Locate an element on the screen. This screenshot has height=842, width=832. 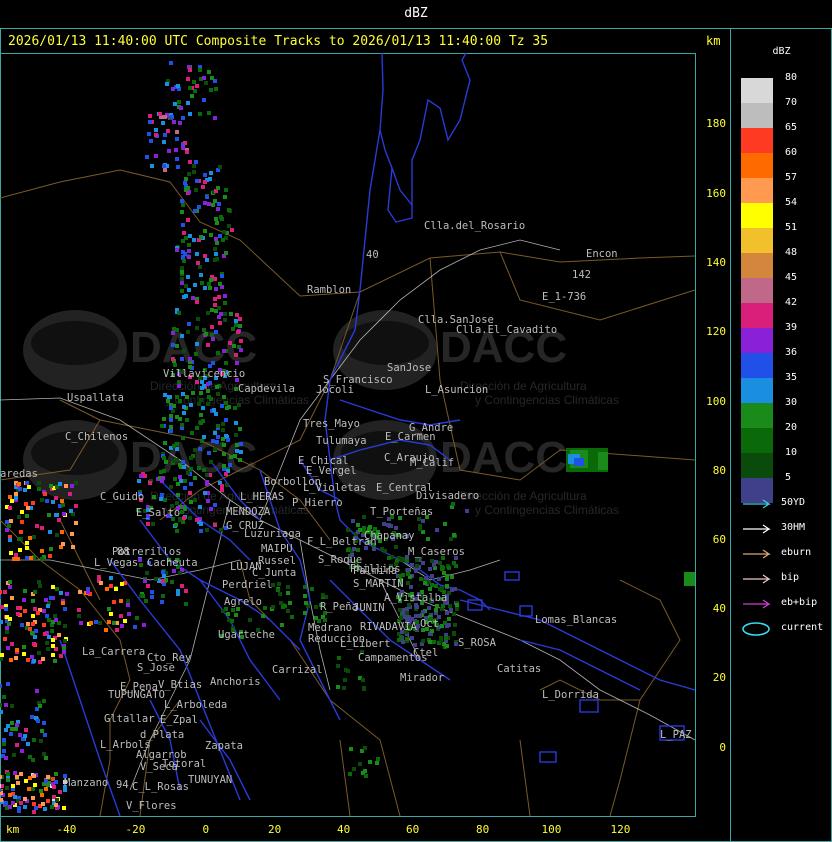
place-label: E_Carmen is located at coordinates (410, 437).